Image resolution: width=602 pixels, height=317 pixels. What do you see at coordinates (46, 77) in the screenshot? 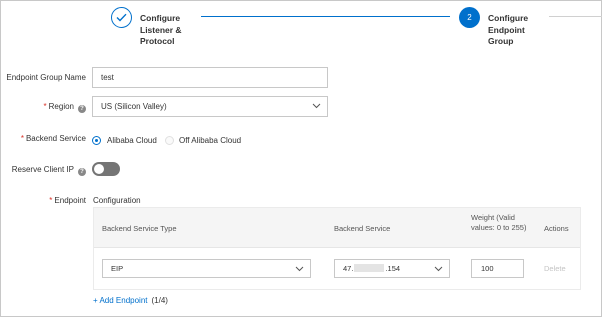
I see `endpoint-group-name-label: Endpoint Group Name` at bounding box center [46, 77].